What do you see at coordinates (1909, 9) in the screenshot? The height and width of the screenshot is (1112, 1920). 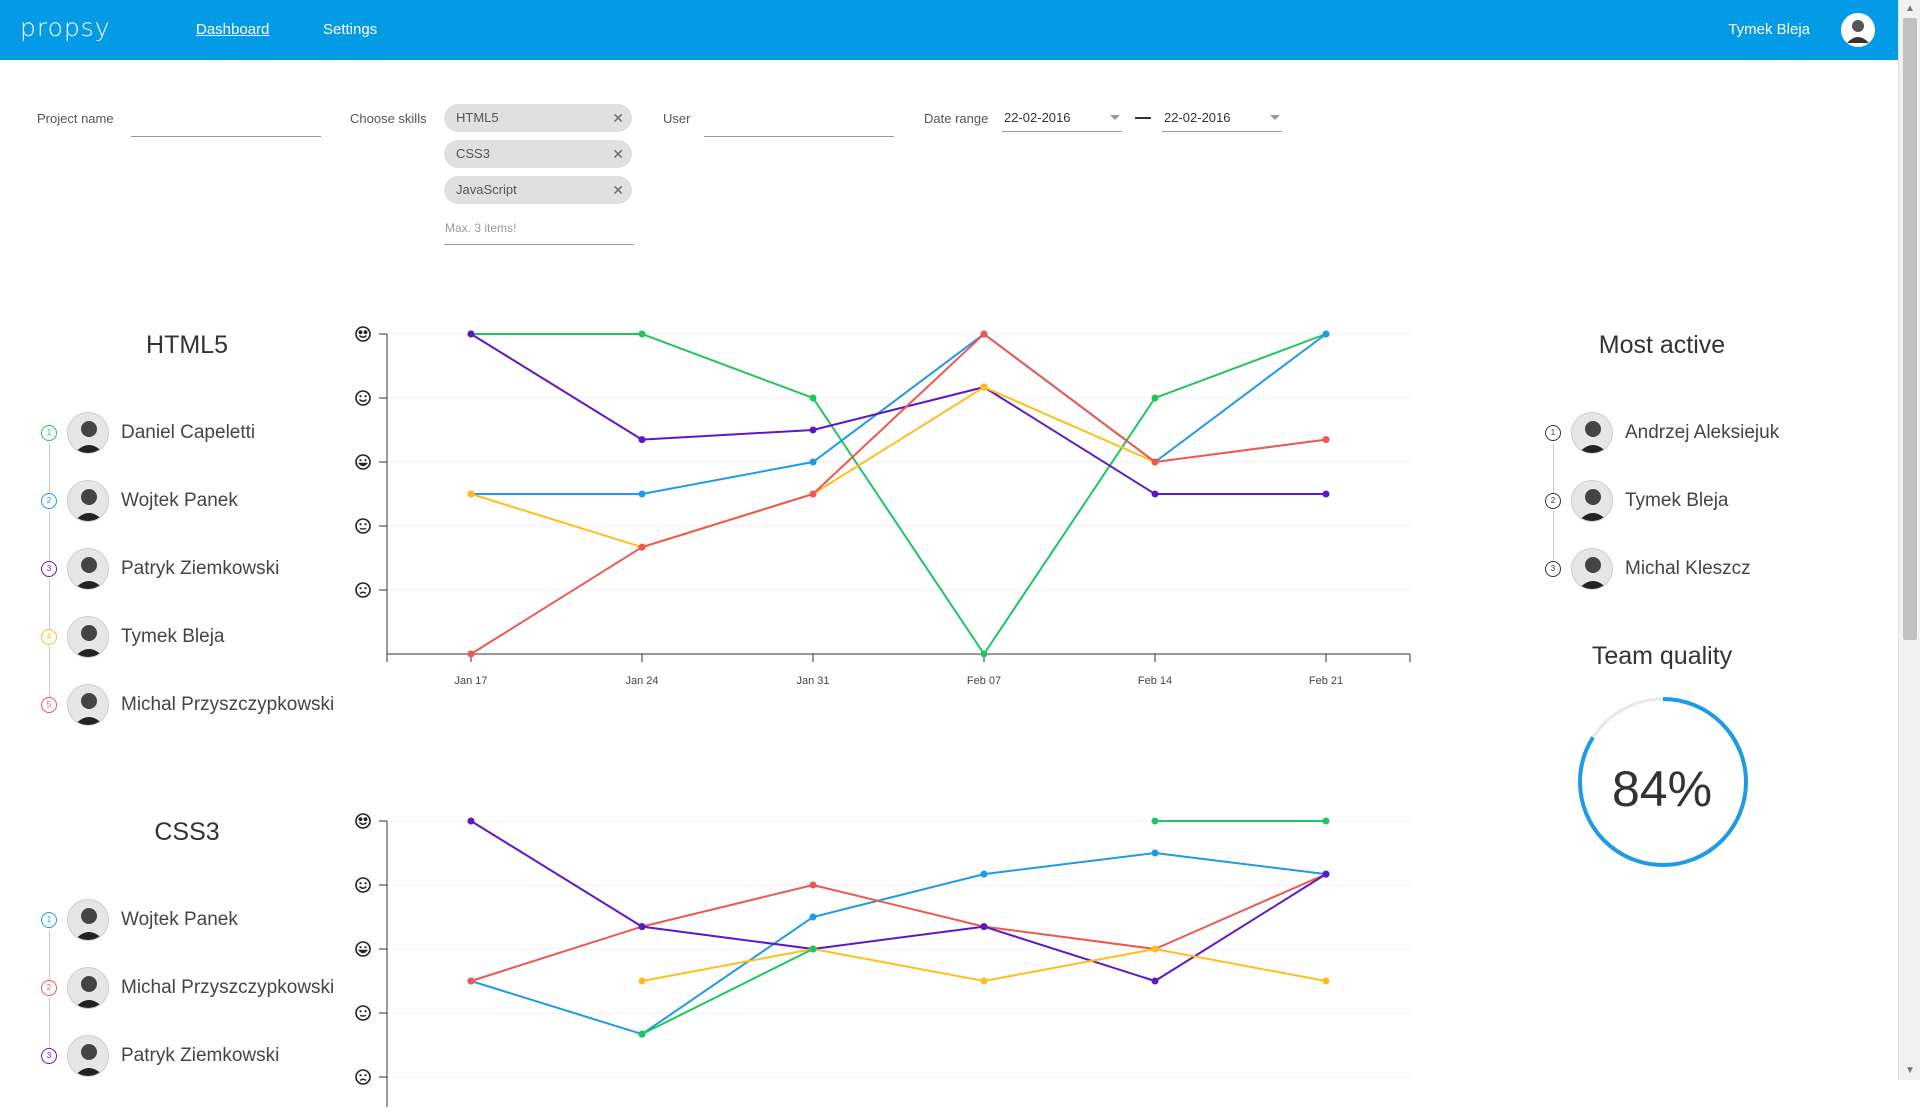 I see `scroll-up-arrow-icon: ▲` at bounding box center [1909, 9].